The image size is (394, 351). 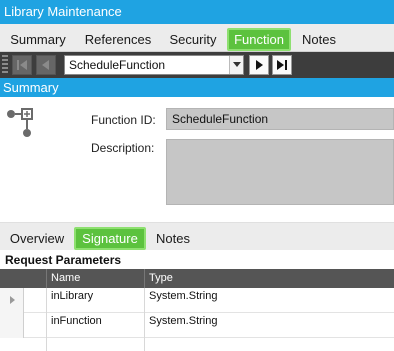 I want to click on last-record-button, so click(x=282, y=65).